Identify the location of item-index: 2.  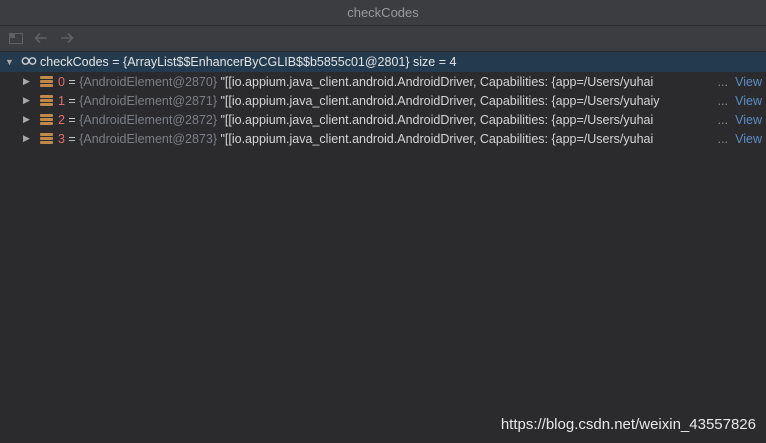
(61, 119).